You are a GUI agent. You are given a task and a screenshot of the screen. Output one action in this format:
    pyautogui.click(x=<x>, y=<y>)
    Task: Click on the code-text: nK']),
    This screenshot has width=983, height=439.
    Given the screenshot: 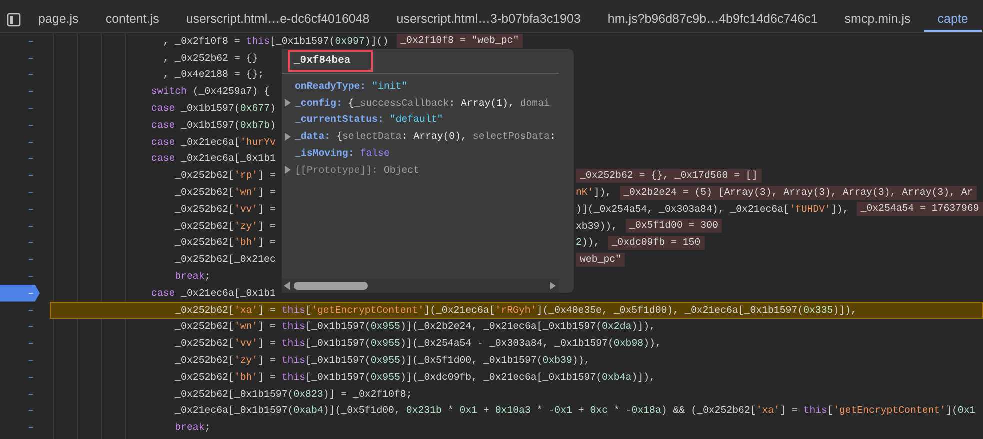 What is the action you would take?
    pyautogui.click(x=594, y=192)
    